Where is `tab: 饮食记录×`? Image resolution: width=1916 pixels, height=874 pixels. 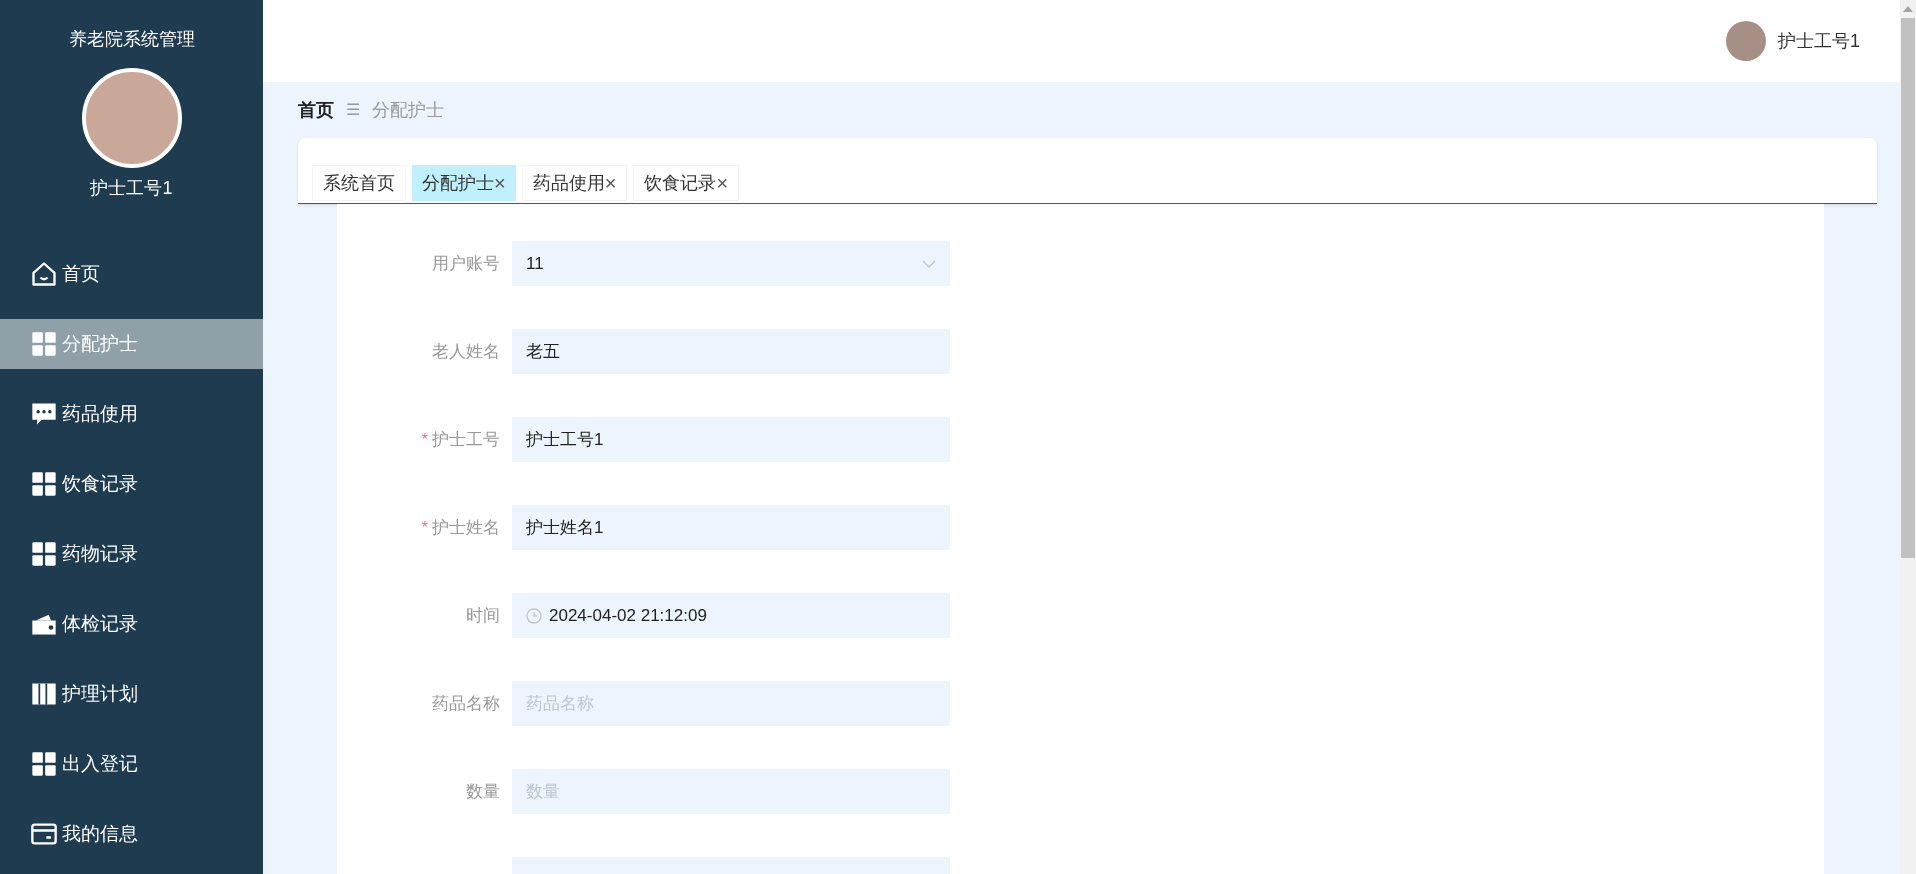 tab: 饮食记录× is located at coordinates (686, 183).